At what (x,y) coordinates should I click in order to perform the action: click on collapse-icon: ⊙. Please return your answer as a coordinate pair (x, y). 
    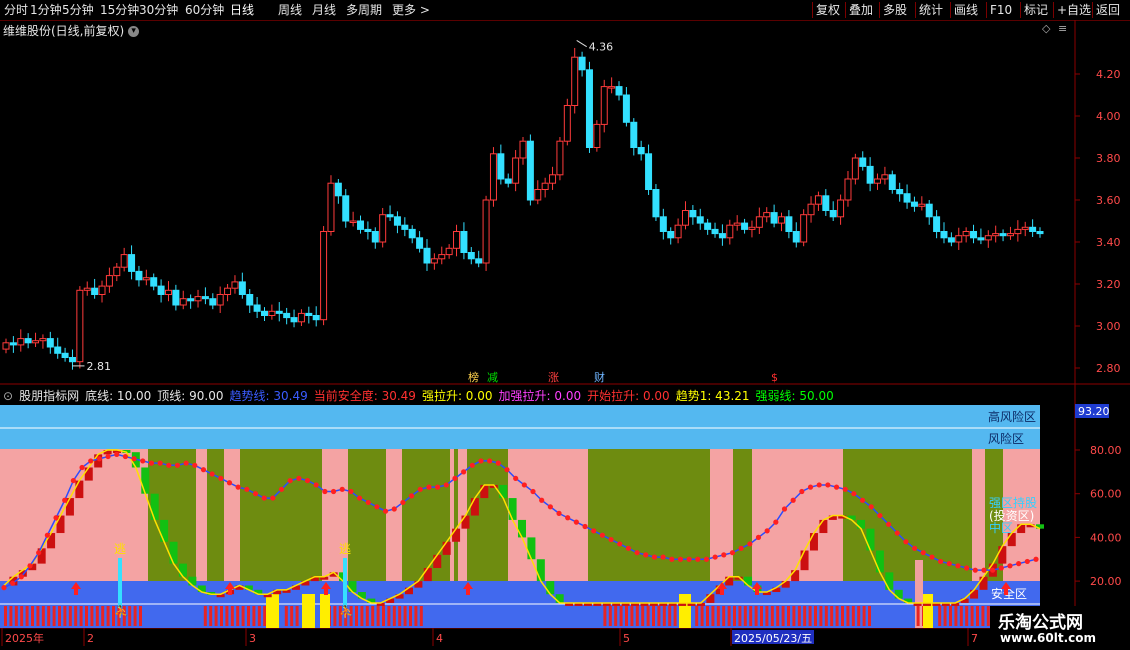
    Looking at the image, I should click on (8, 396).